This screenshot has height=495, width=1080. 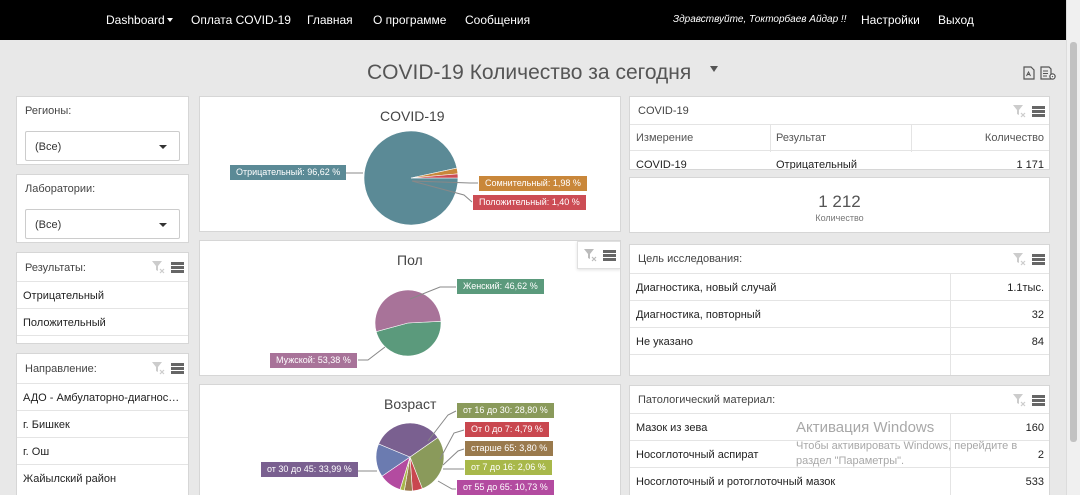 What do you see at coordinates (956, 20) in the screenshot?
I see `nav-logout: Выход` at bounding box center [956, 20].